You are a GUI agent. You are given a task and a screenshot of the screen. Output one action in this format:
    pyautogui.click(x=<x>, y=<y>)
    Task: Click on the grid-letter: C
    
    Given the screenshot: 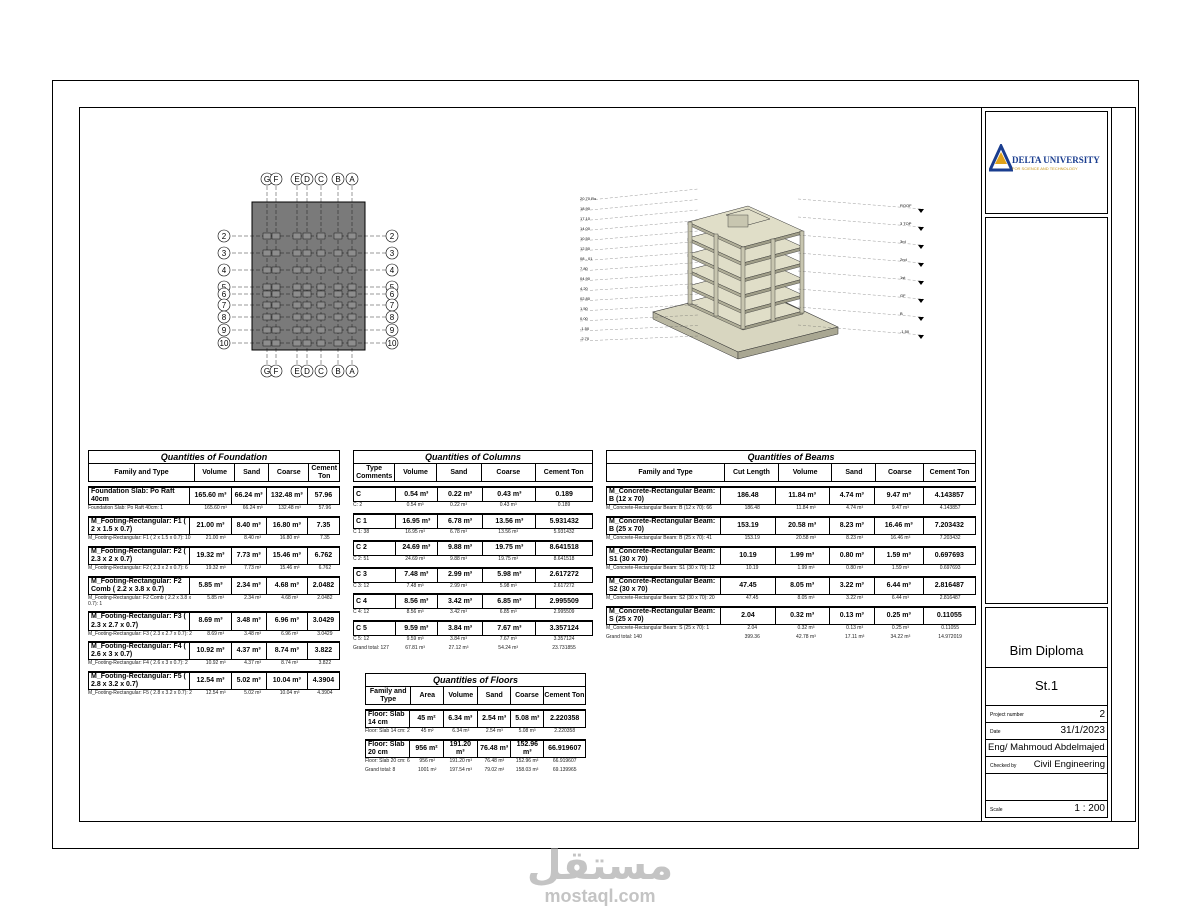 What is the action you would take?
    pyautogui.click(x=321, y=179)
    